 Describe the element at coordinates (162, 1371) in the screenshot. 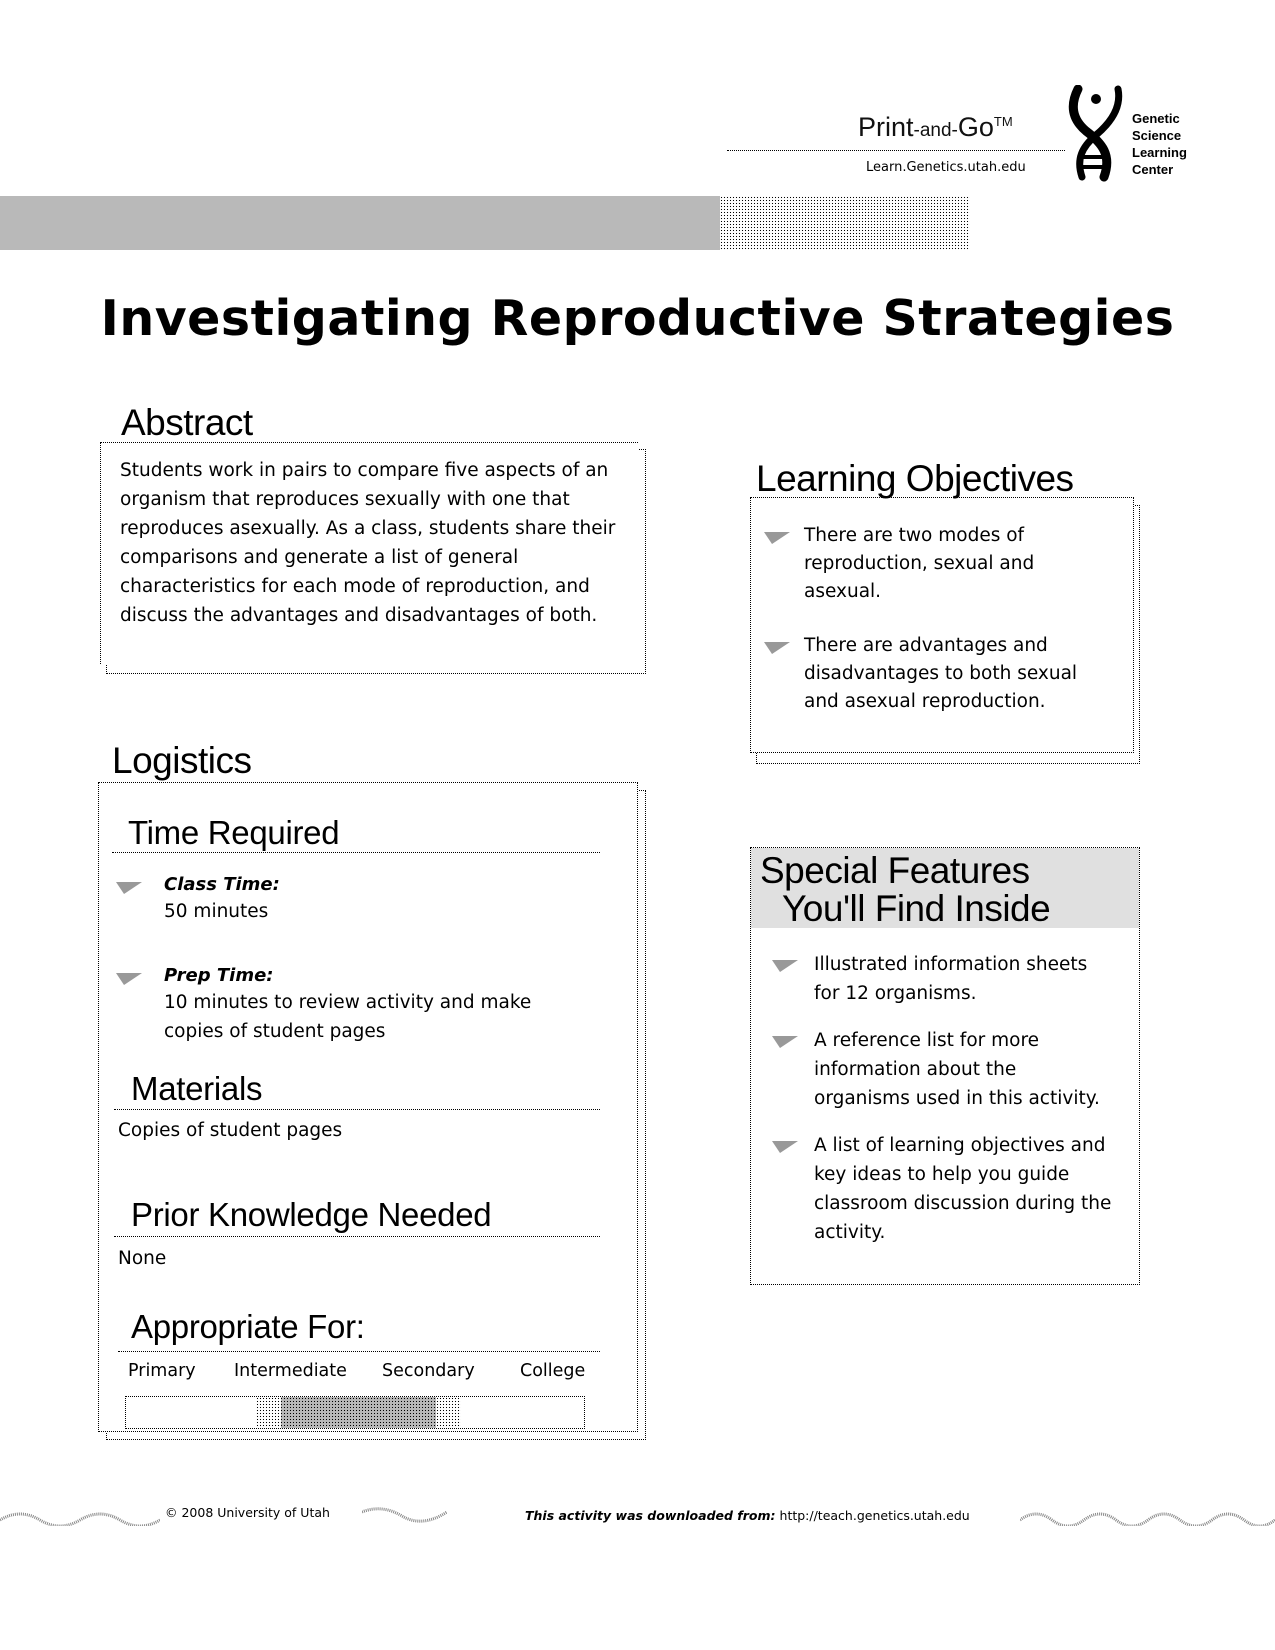

I see `level-primary: Primary` at that location.